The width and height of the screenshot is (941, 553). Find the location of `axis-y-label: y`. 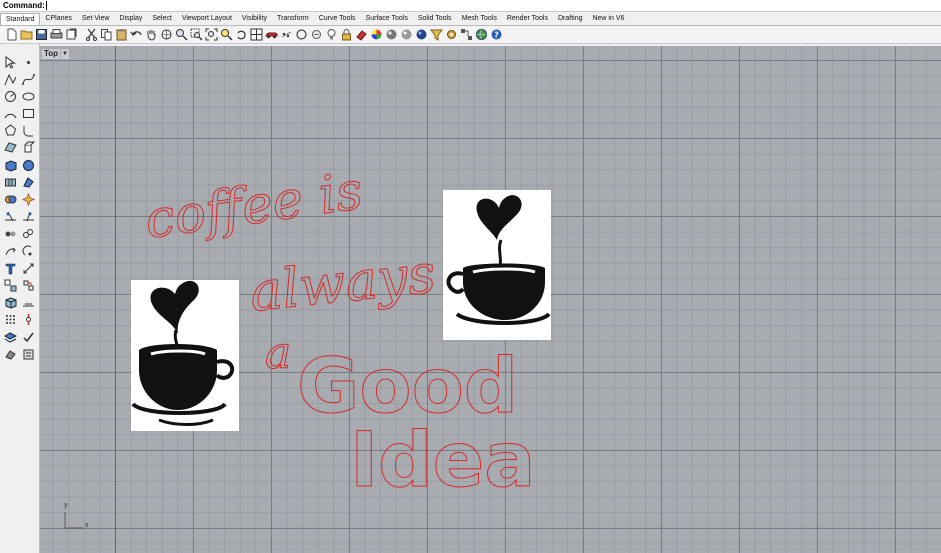

axis-y-label: y is located at coordinates (66, 505).